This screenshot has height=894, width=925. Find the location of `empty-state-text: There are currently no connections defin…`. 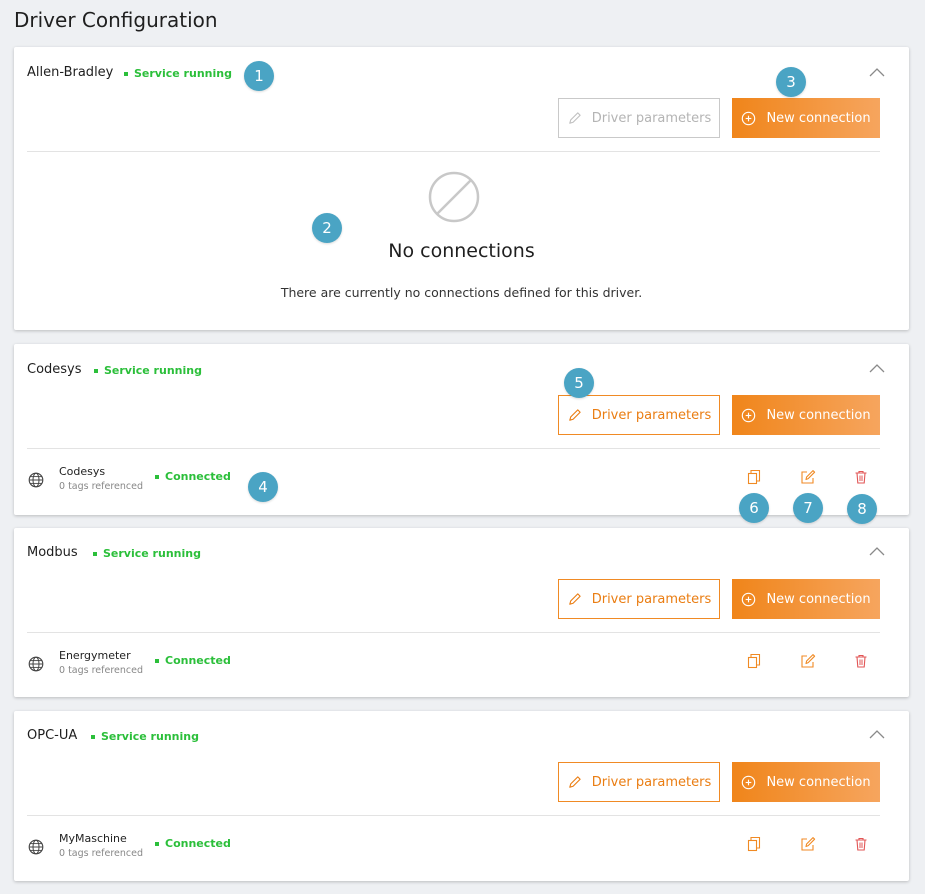

empty-state-text: There are currently no connections defin… is located at coordinates (461, 292).